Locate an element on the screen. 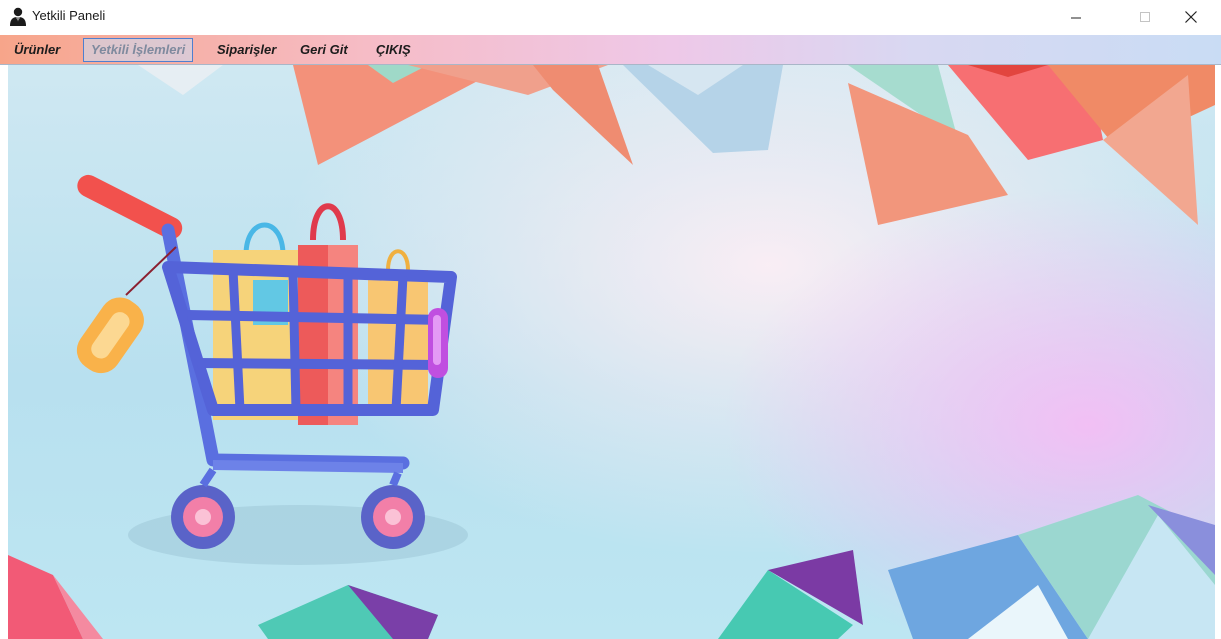  minimize-icon is located at coordinates (1076, 18).